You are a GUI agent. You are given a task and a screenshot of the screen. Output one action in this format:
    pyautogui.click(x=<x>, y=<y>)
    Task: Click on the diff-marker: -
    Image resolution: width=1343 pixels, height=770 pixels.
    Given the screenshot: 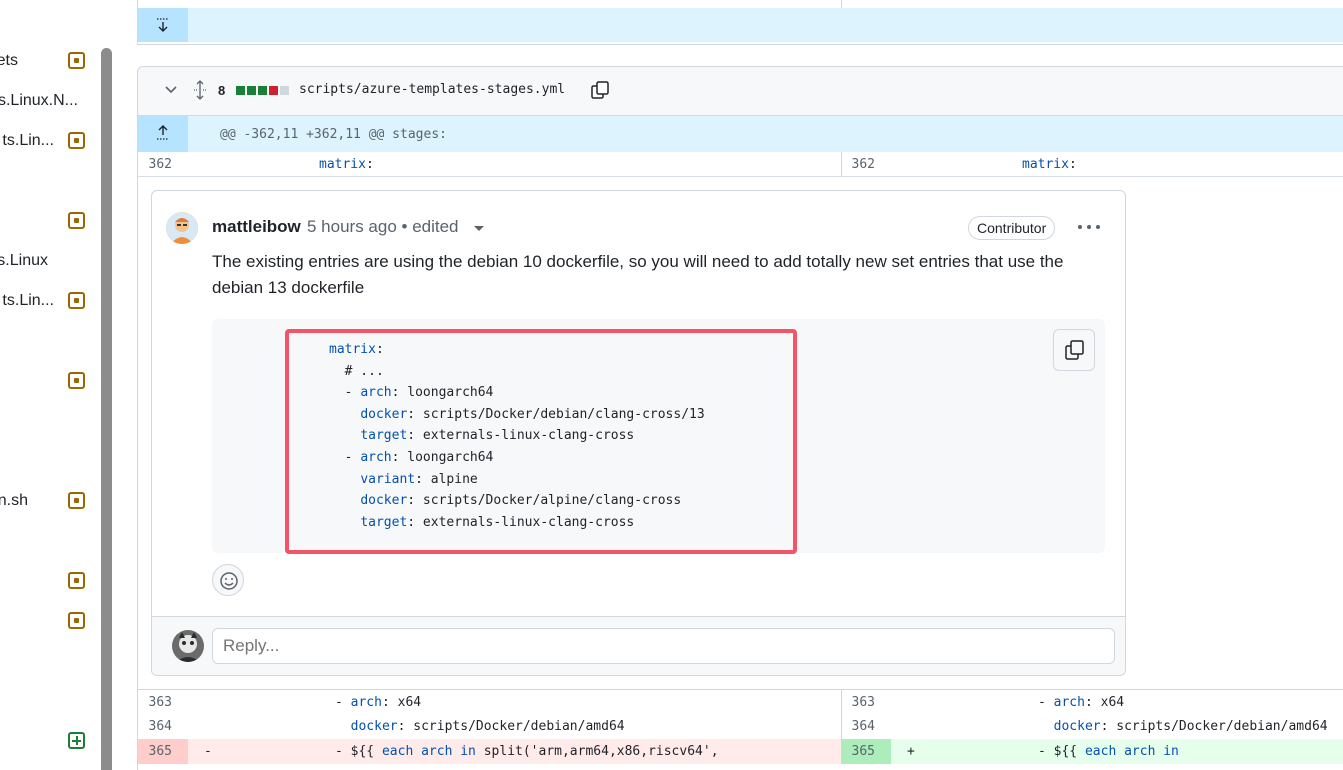 What is the action you would take?
    pyautogui.click(x=208, y=751)
    